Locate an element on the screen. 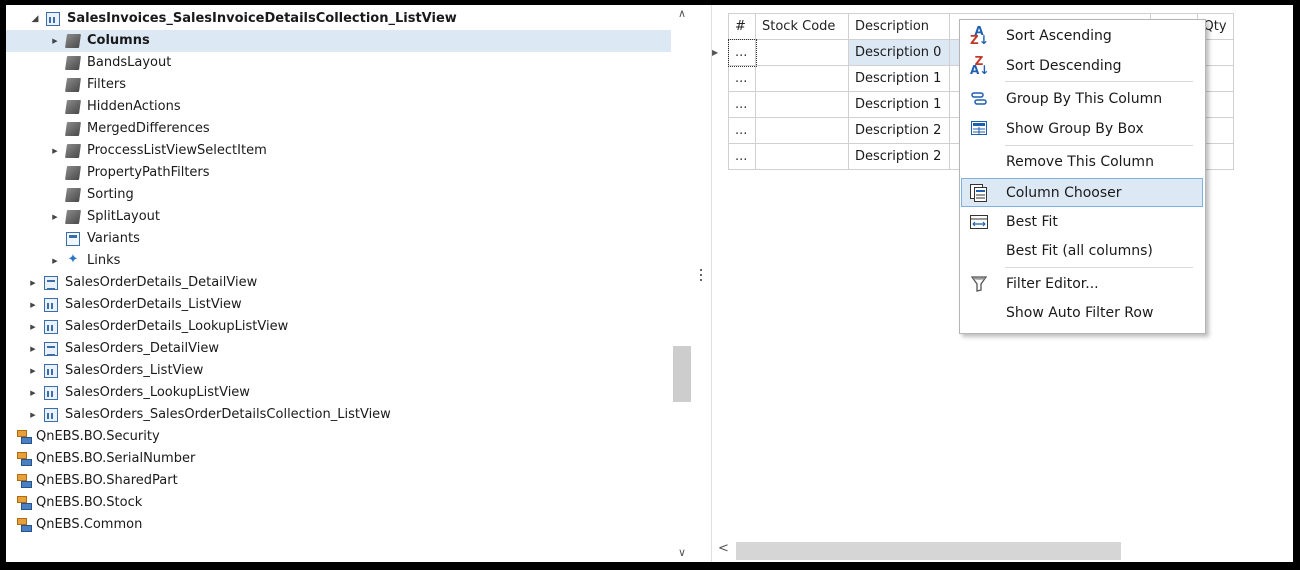 The height and width of the screenshot is (570, 1300). panel-splitter is located at coordinates (702, 283).